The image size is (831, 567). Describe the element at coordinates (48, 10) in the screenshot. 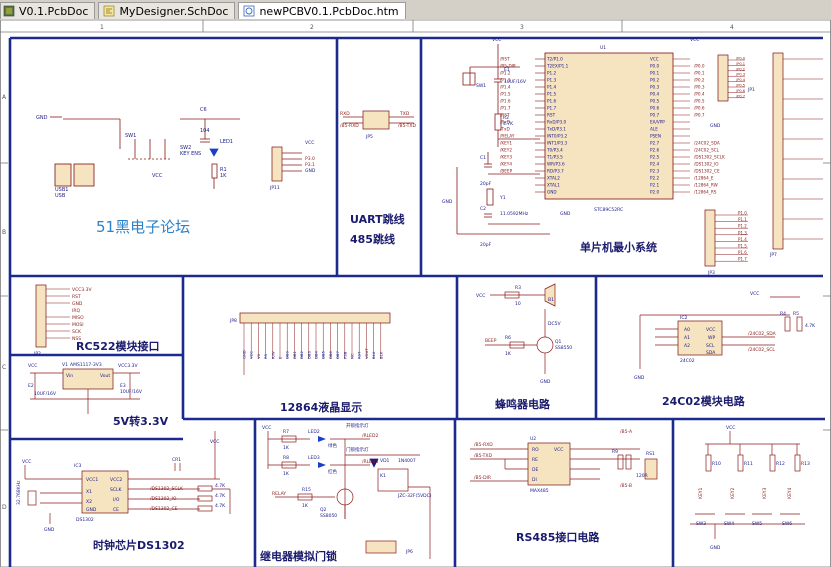

I see `tab-pcb-doc: V0.1.PcbDoc` at that location.